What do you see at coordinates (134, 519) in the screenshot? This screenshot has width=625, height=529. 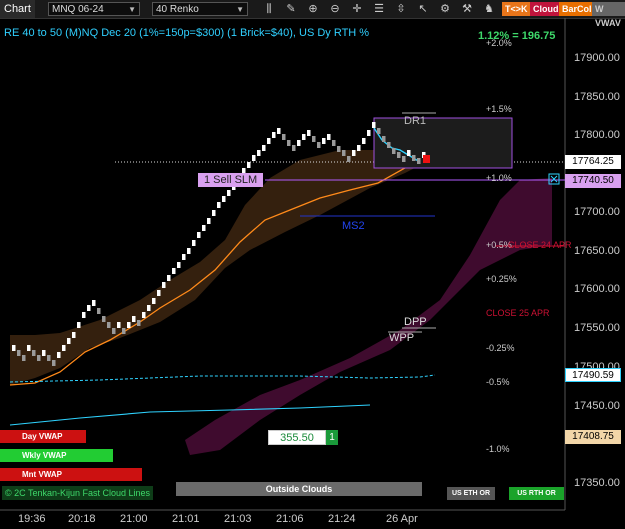 I see `time-tick: 21:00` at bounding box center [134, 519].